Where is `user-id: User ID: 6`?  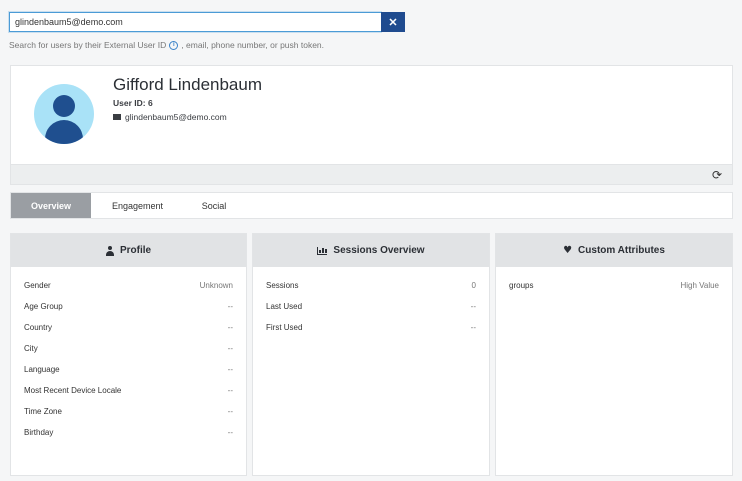 user-id: User ID: 6 is located at coordinates (133, 103).